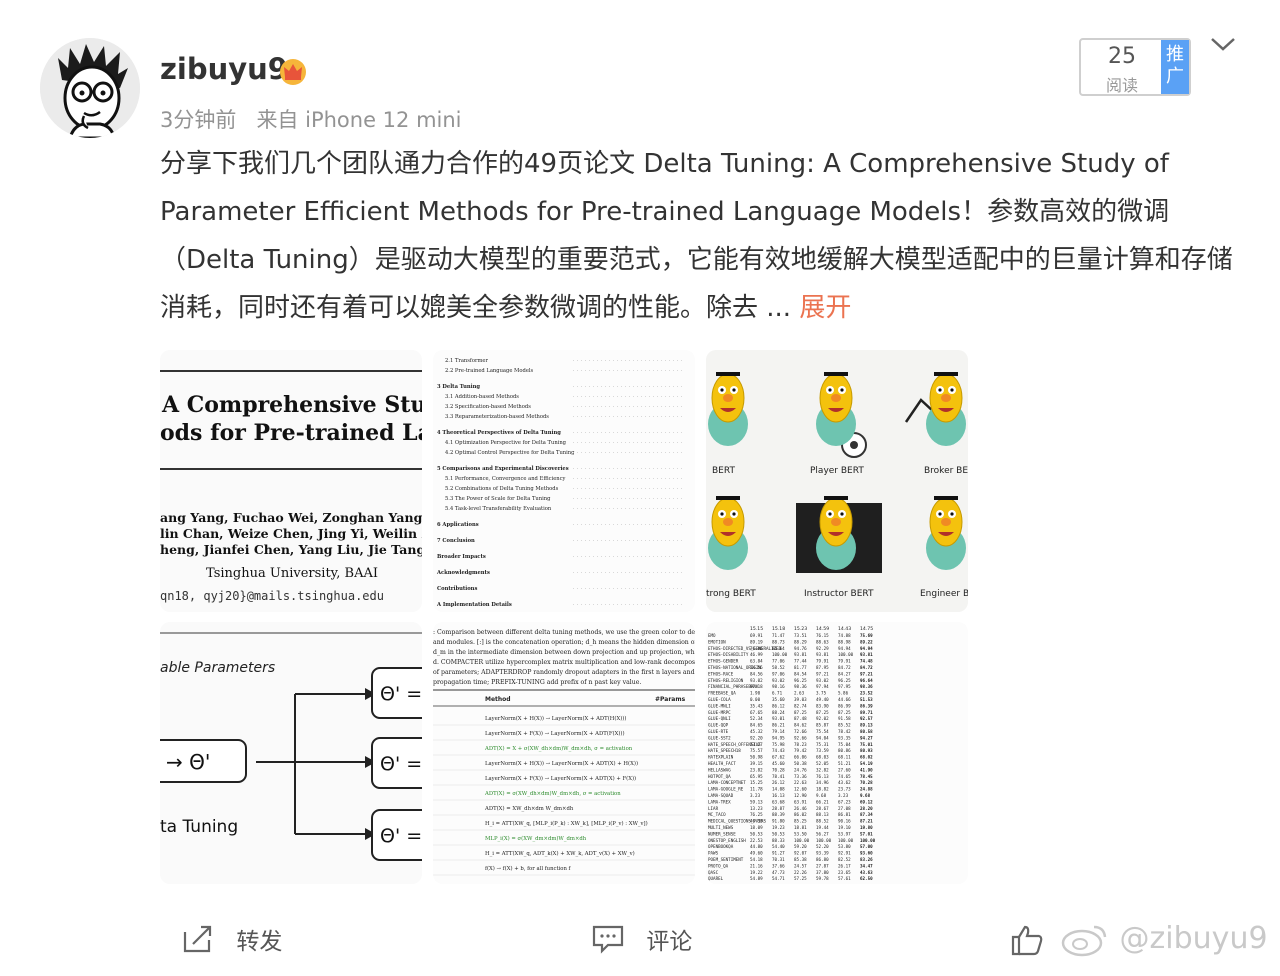  What do you see at coordinates (198, 120) in the screenshot?
I see `post-time: 3分钟前` at bounding box center [198, 120].